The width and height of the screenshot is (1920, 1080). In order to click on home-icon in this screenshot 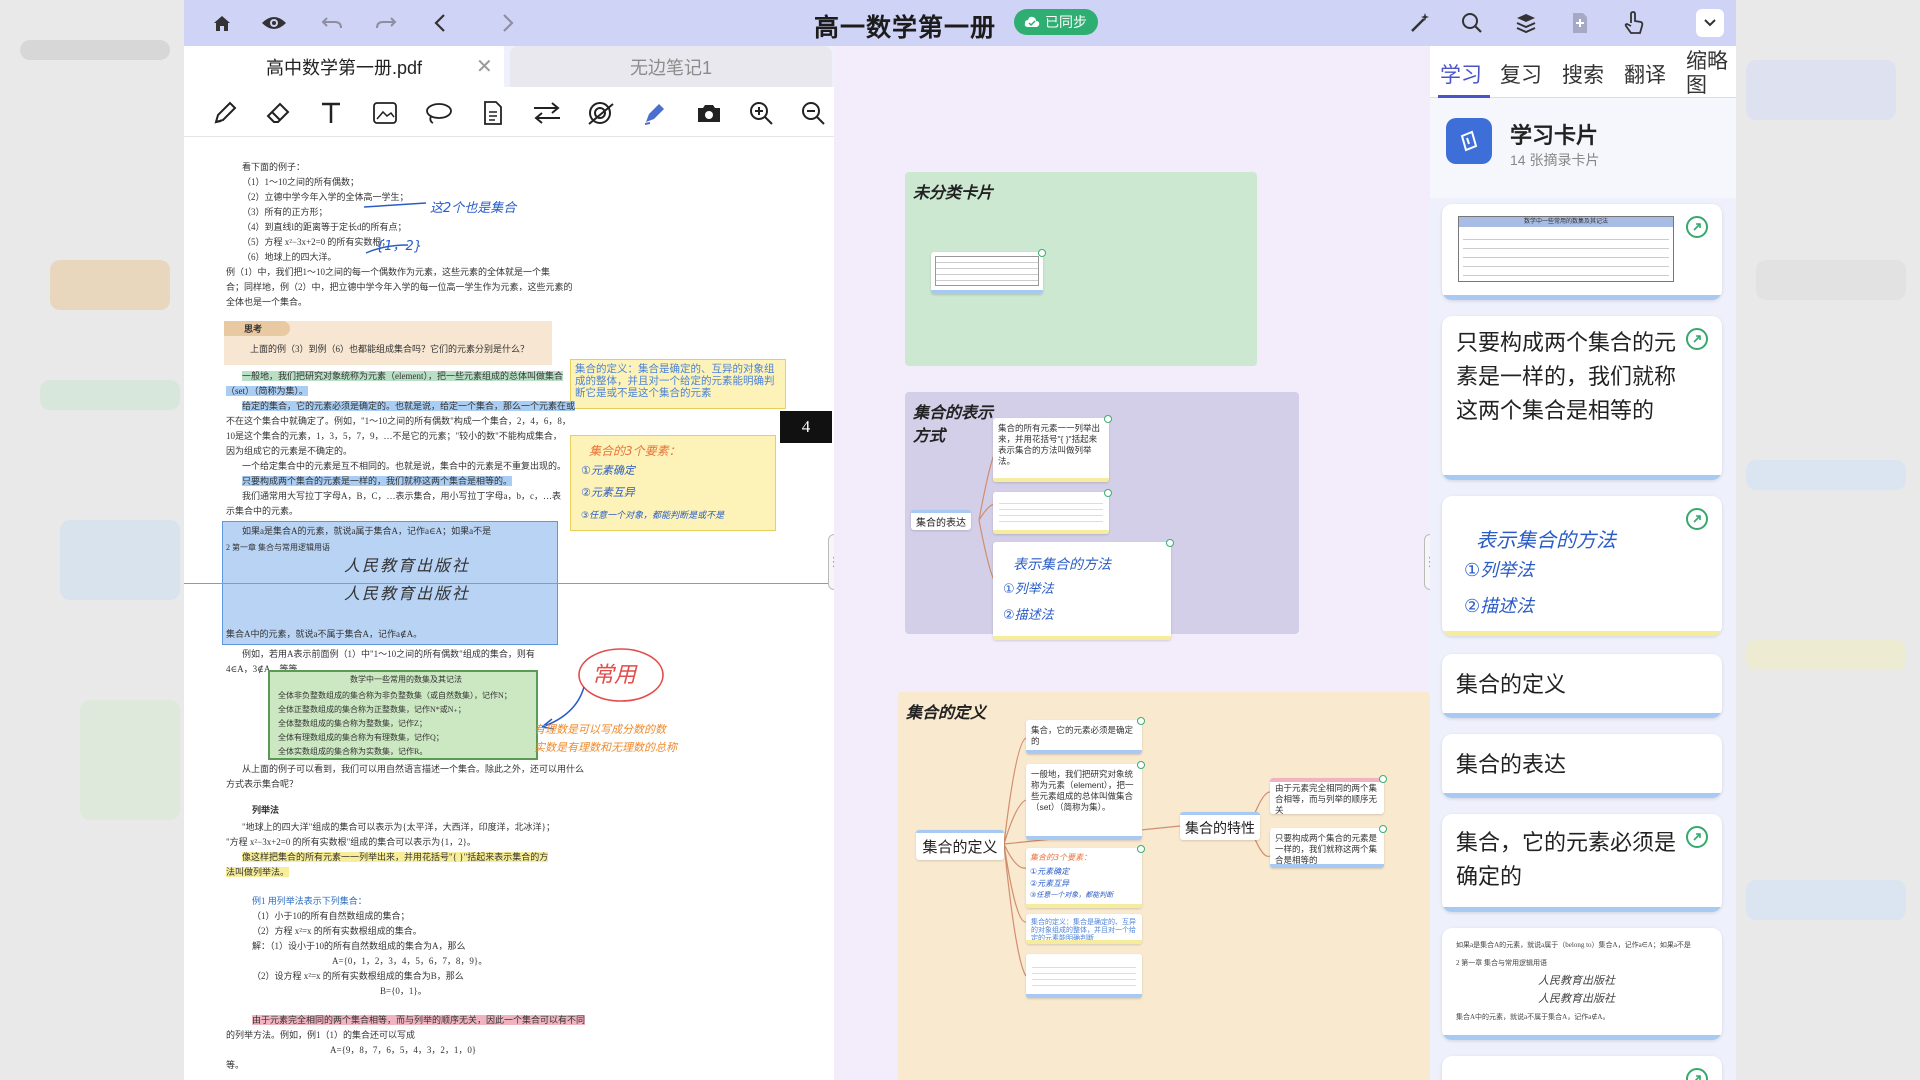, I will do `click(222, 23)`.